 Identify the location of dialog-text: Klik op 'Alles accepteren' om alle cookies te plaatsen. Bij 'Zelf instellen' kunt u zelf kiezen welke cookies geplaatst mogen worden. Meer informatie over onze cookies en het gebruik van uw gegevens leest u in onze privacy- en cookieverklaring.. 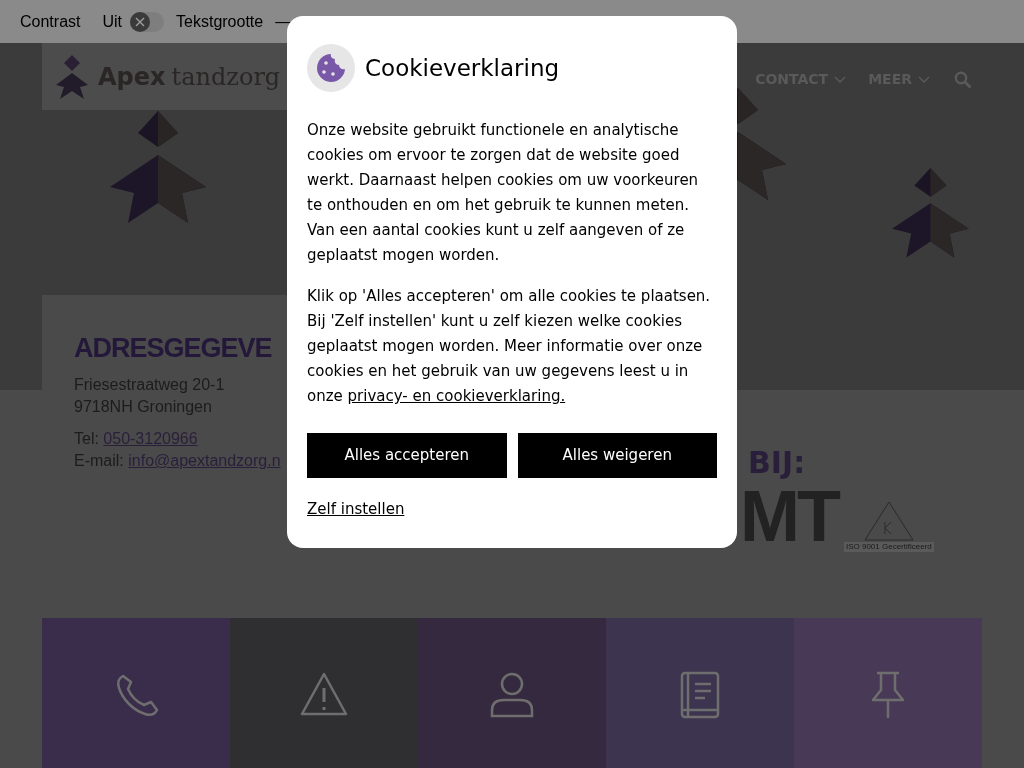
(509, 346).